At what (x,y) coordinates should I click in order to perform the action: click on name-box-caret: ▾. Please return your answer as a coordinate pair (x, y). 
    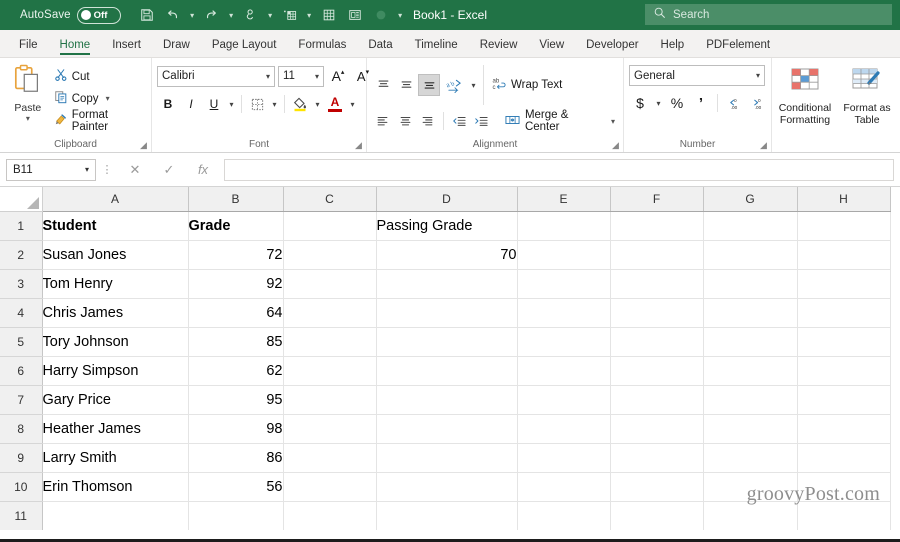
    Looking at the image, I should click on (87, 169).